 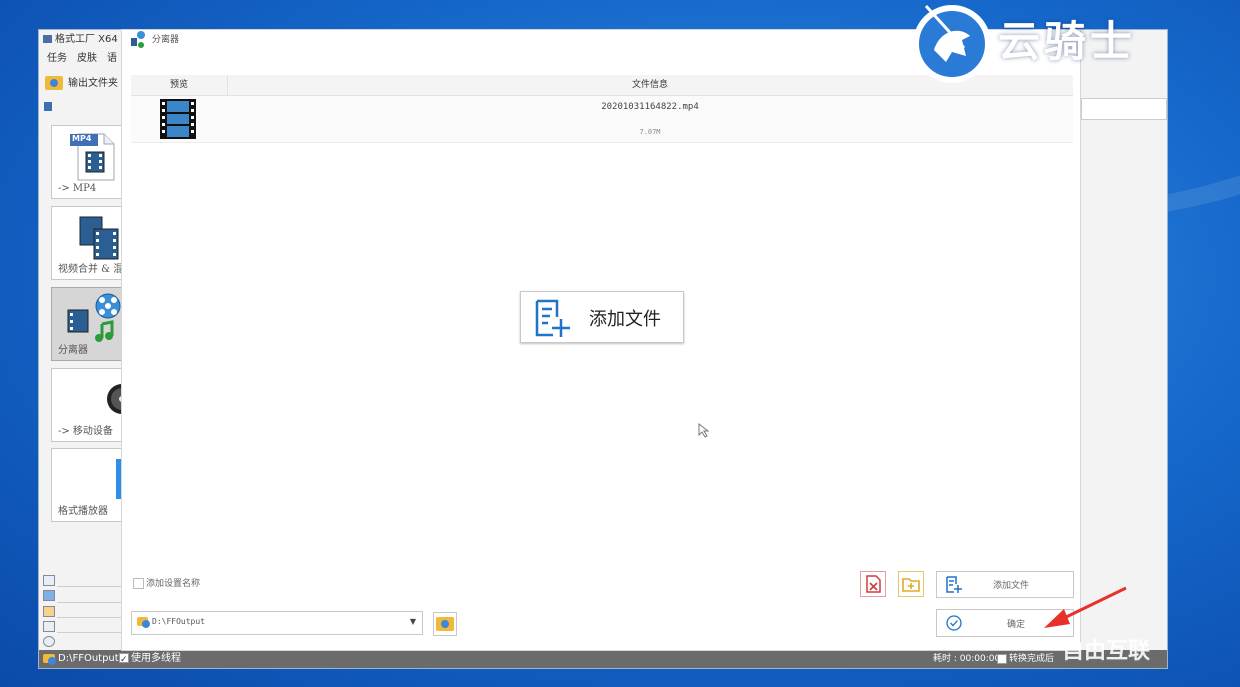 I want to click on splitter-icon, so click(x=94, y=317).